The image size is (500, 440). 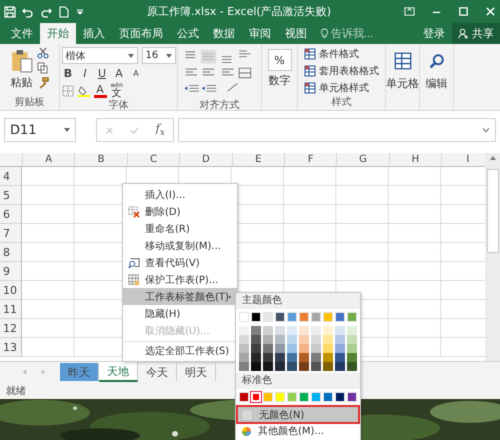 What do you see at coordinates (11, 233) in the screenshot?
I see `row-header: 7` at bounding box center [11, 233].